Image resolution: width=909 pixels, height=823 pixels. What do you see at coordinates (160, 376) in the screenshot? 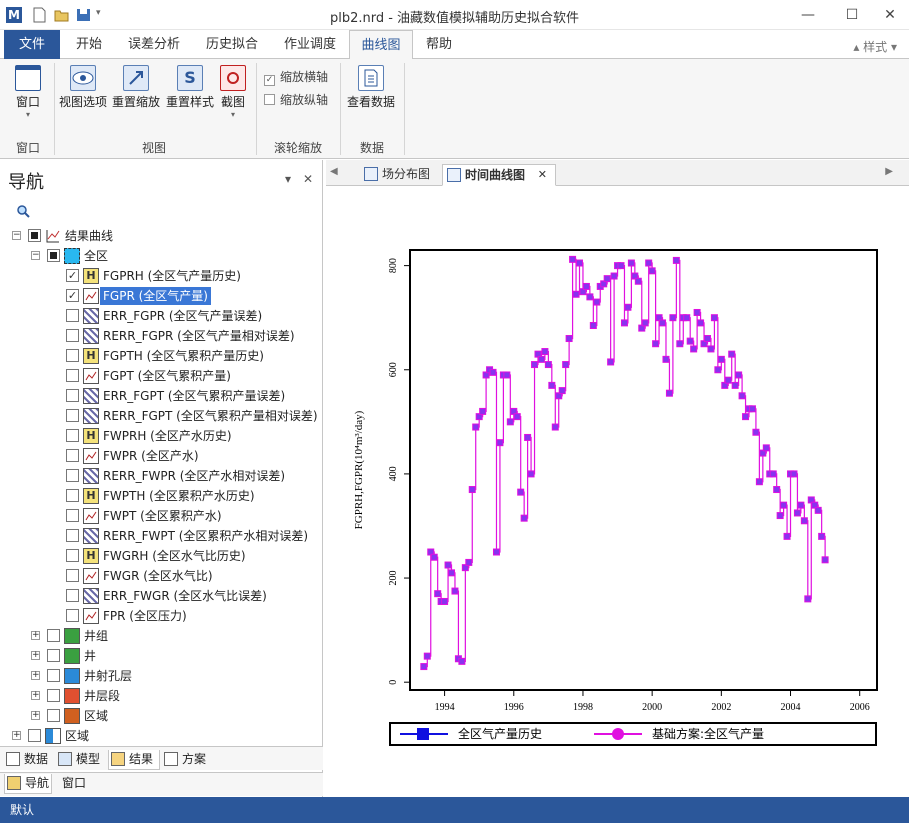
I see `tree-item-row: FGPT (全区气累积产量)` at bounding box center [160, 376].